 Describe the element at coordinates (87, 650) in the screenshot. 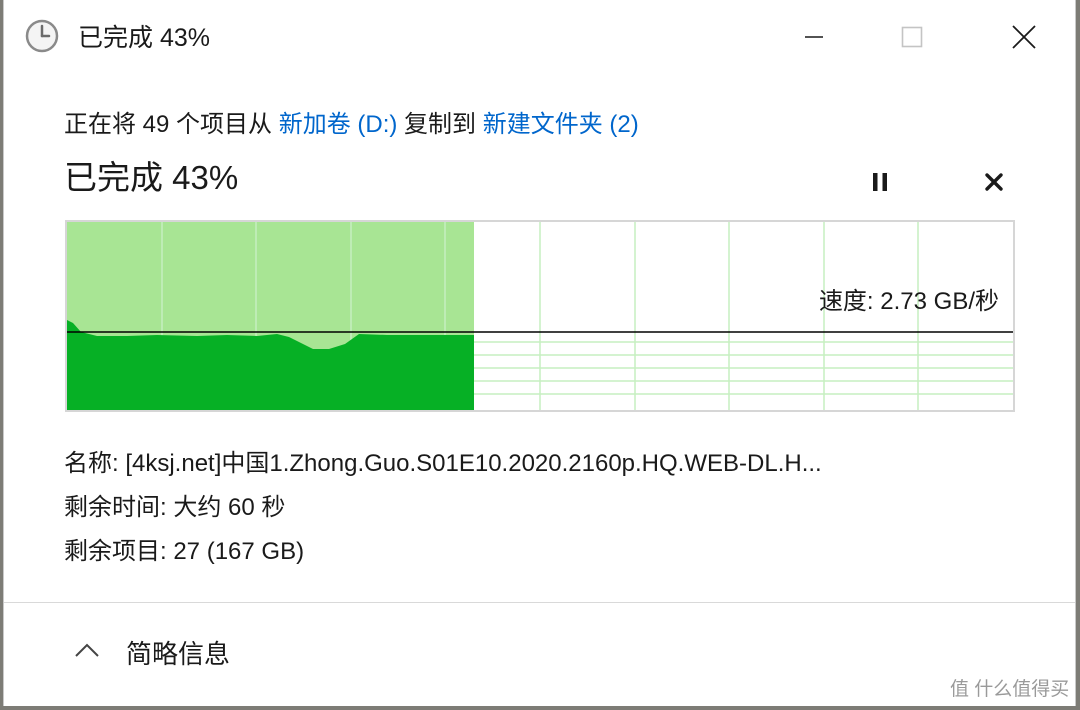

I see `chevron-up-icon` at that location.